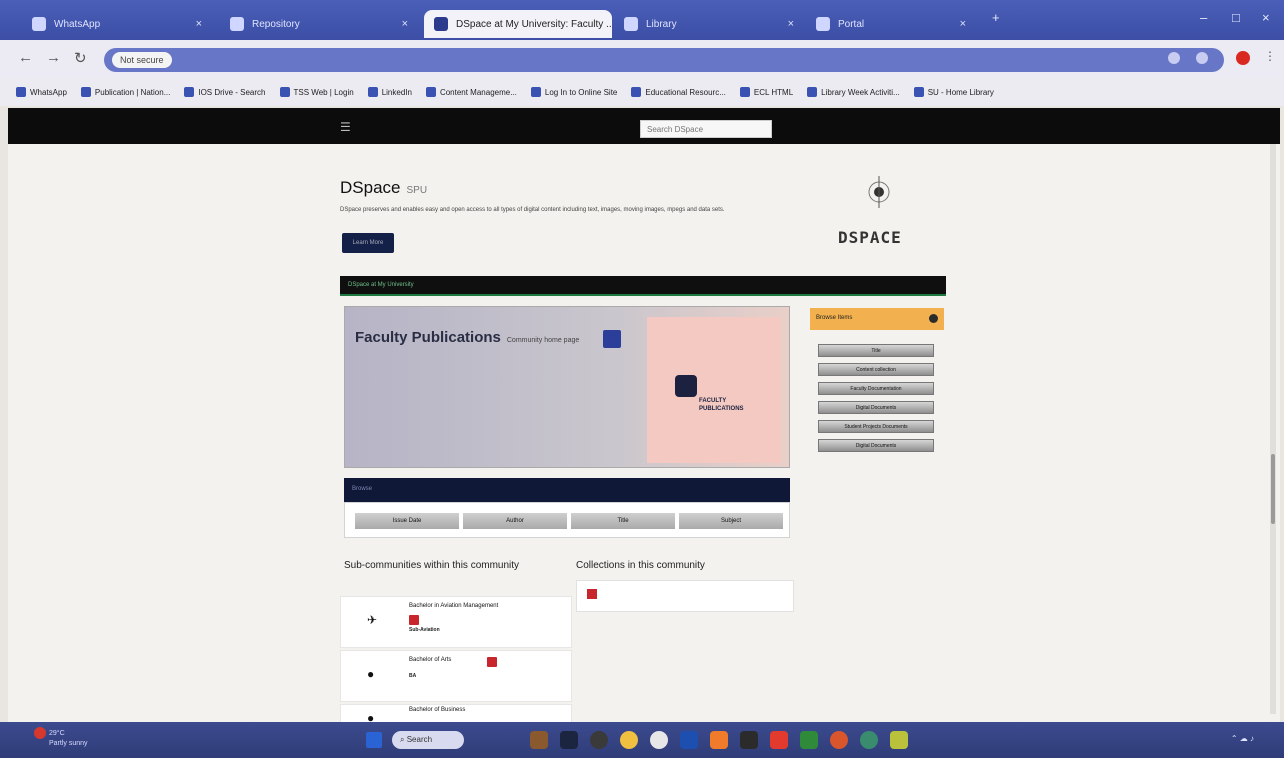  I want to click on bookmark-item: TSS Web | Login, so click(316, 92).